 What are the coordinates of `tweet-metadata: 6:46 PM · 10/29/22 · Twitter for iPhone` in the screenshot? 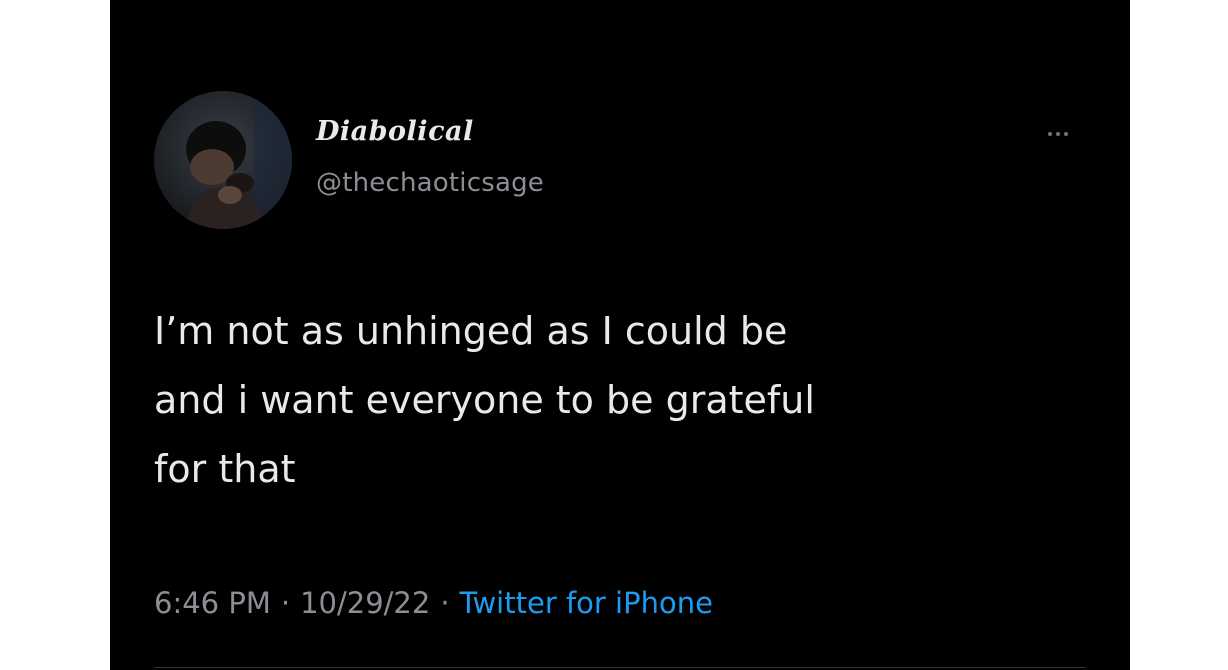 It's located at (433, 603).